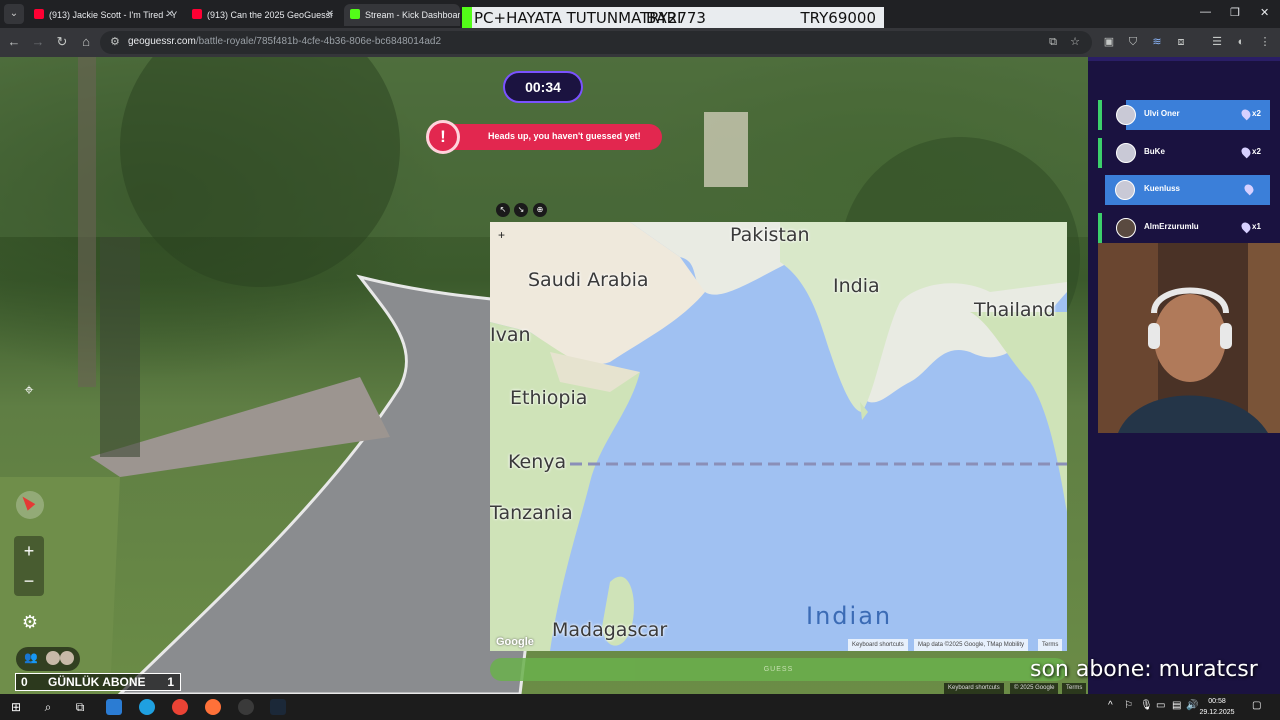 The image size is (1280, 720). What do you see at coordinates (521, 210) in the screenshot?
I see `map-shrink-icon: ↘` at bounding box center [521, 210].